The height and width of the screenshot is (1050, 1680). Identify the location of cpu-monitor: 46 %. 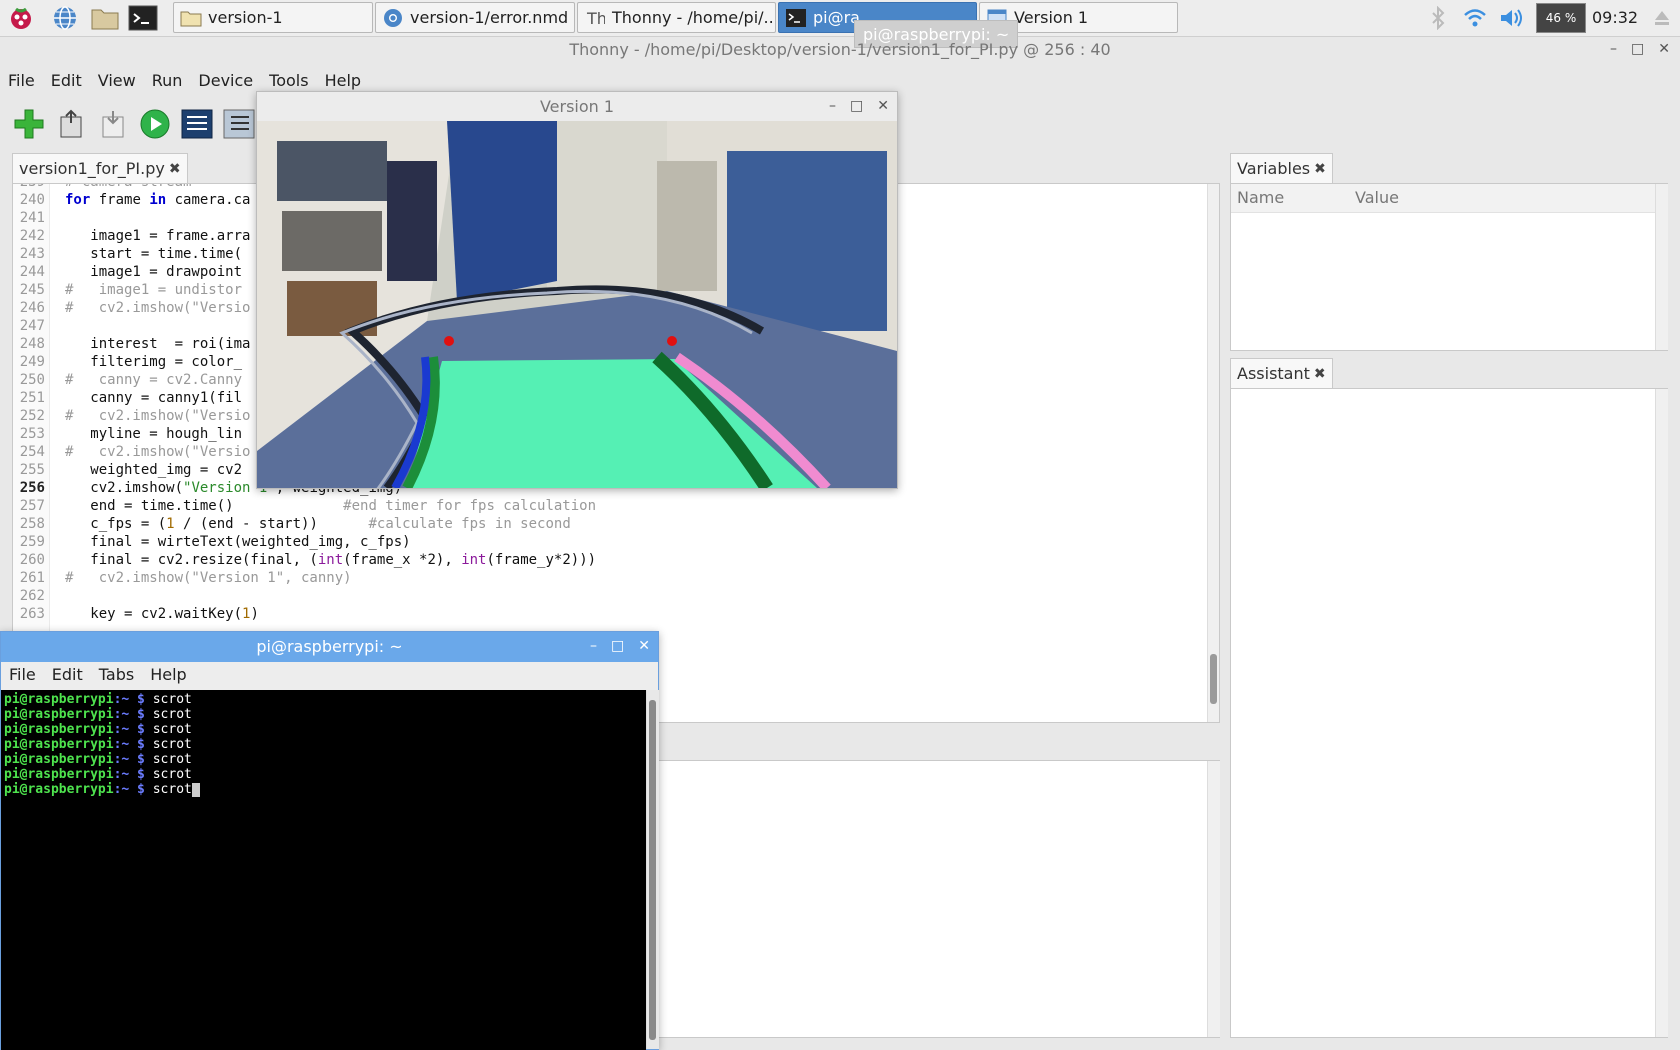
(1561, 18).